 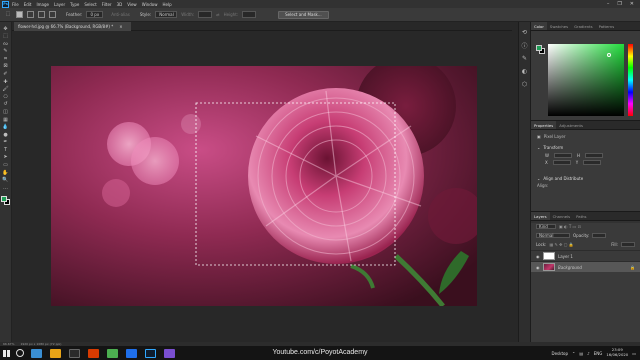 I want to click on crop-icon: ⌗, so click(x=6, y=59).